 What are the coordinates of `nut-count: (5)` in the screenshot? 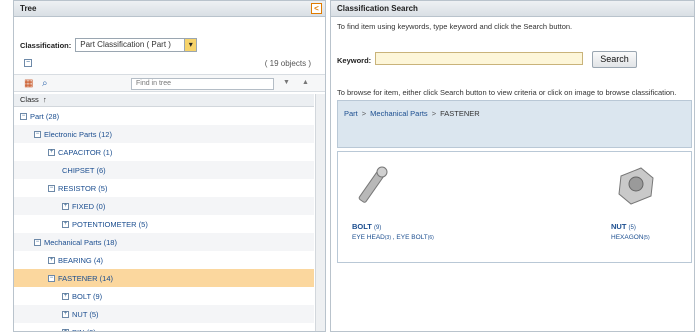 It's located at (632, 228).